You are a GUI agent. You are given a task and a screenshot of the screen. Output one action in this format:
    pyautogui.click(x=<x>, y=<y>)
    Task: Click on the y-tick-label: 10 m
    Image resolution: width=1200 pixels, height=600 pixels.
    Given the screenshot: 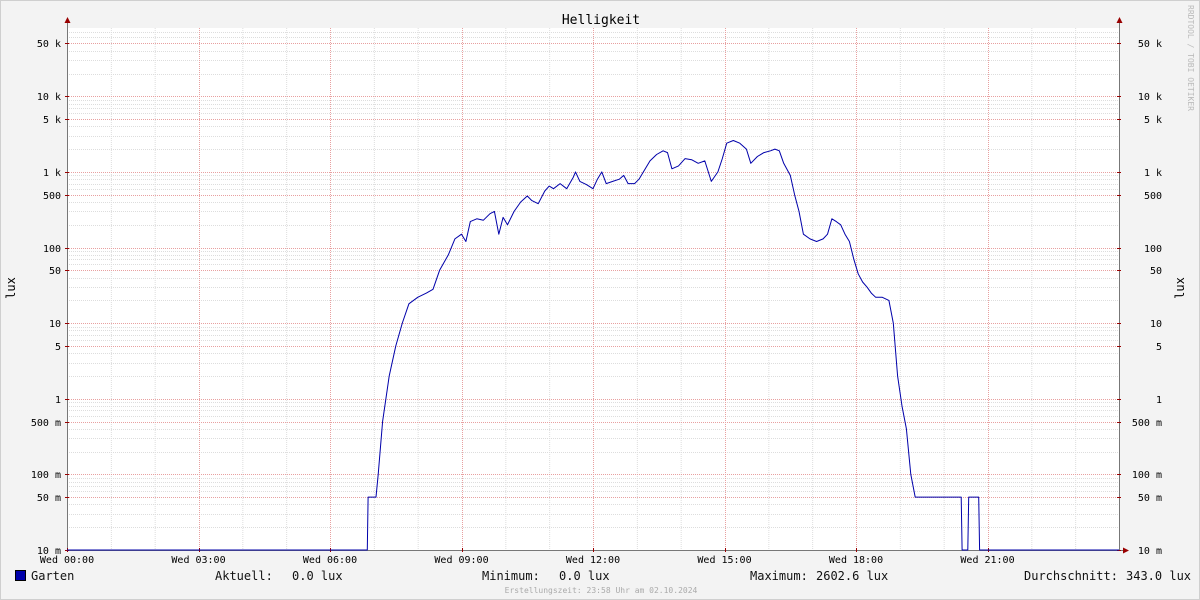 What is the action you would take?
    pyautogui.click(x=1150, y=551)
    